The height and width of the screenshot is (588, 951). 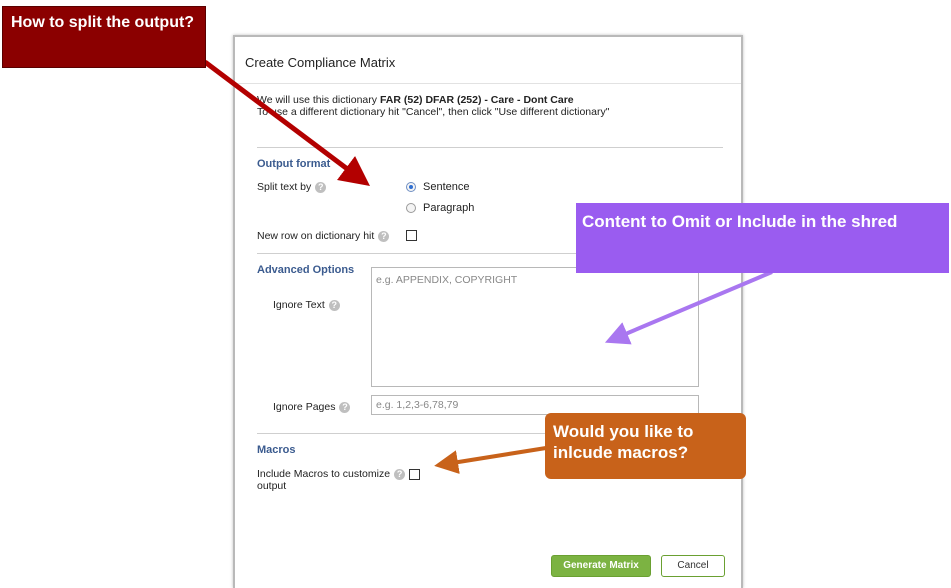 I want to click on split-output-callout: How to split the output?, so click(x=104, y=37).